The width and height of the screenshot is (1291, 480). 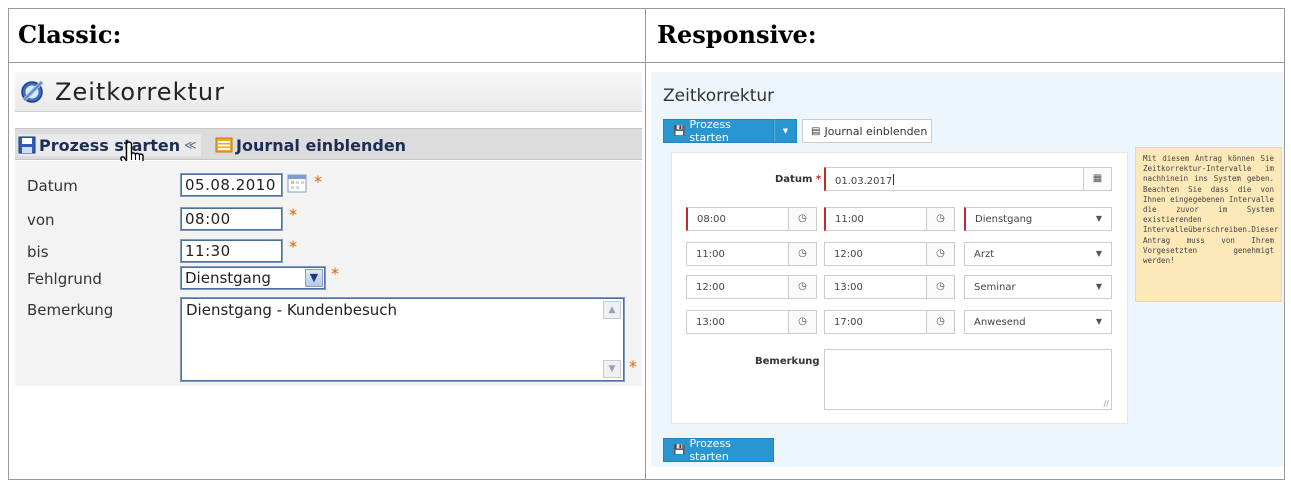 I want to click on save-icon, so click(x=27, y=145).